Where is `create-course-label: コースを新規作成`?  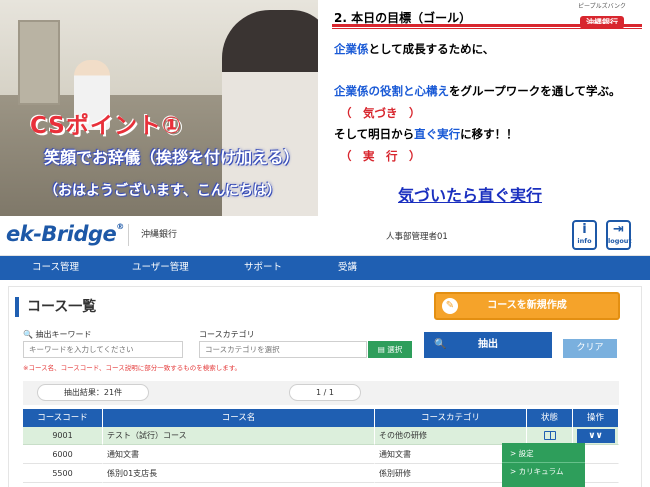 create-course-label: コースを新規作成 is located at coordinates (527, 305).